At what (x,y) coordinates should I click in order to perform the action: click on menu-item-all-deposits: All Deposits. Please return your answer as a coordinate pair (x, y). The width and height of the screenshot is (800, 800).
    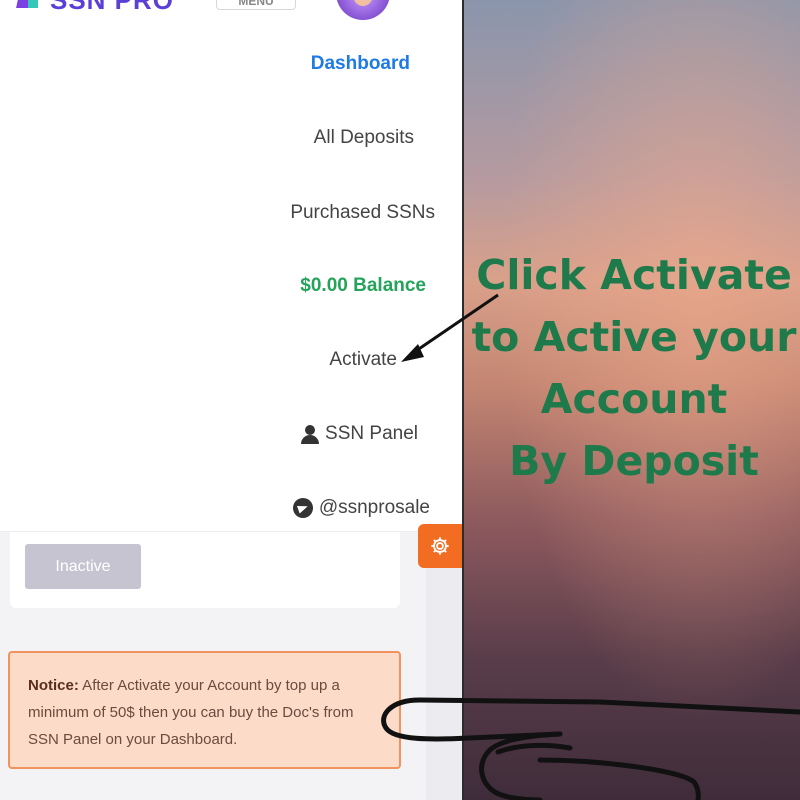
    Looking at the image, I should click on (231, 138).